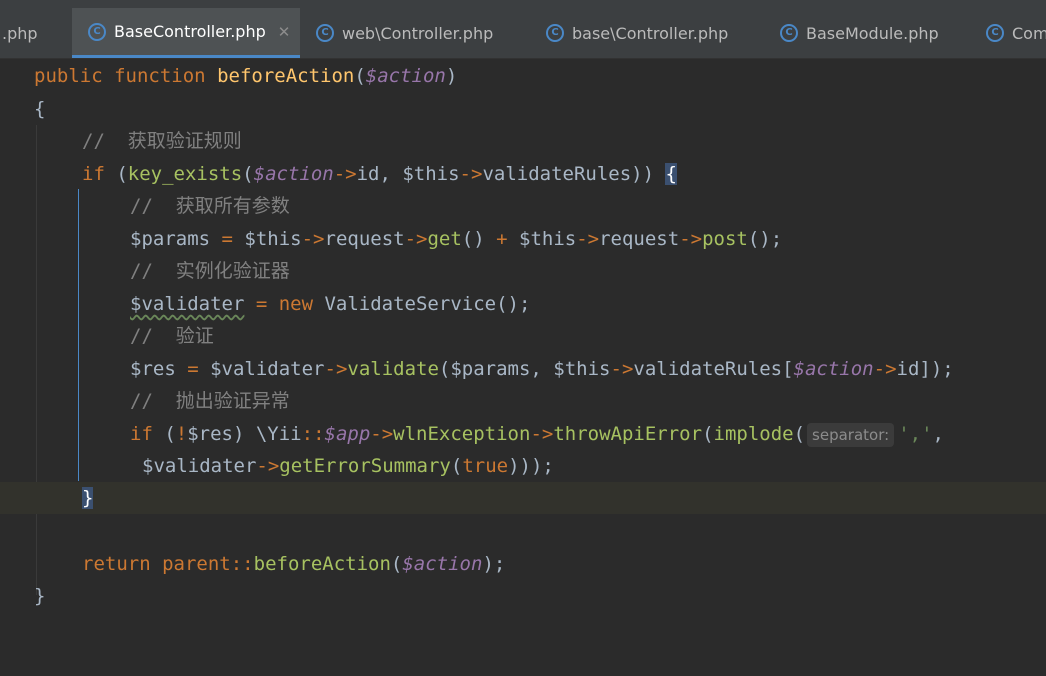  What do you see at coordinates (1008, 33) in the screenshot?
I see `tab-partial-com: C Com` at bounding box center [1008, 33].